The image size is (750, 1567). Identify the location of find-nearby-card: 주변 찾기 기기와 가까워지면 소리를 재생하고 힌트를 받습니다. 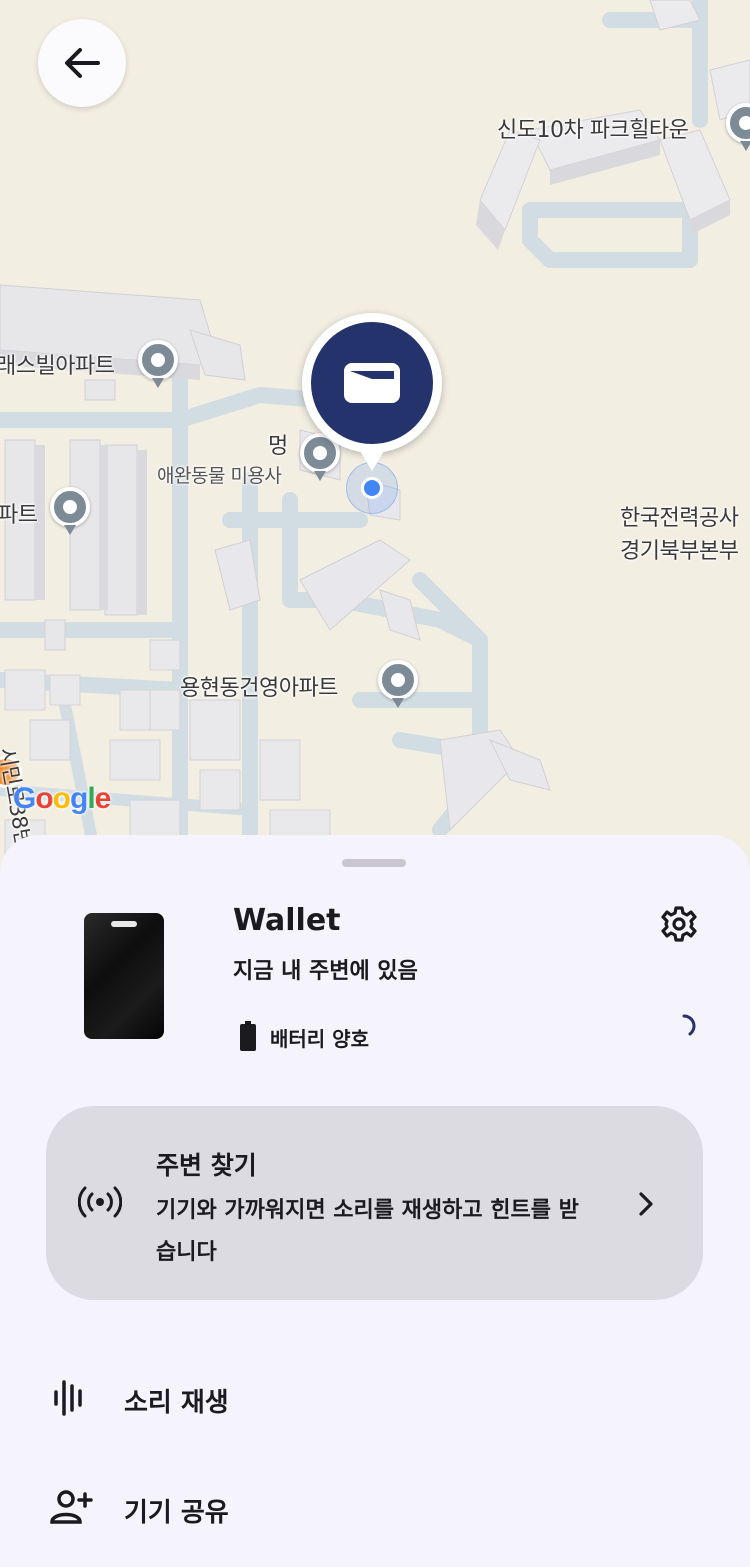
(374, 1203).